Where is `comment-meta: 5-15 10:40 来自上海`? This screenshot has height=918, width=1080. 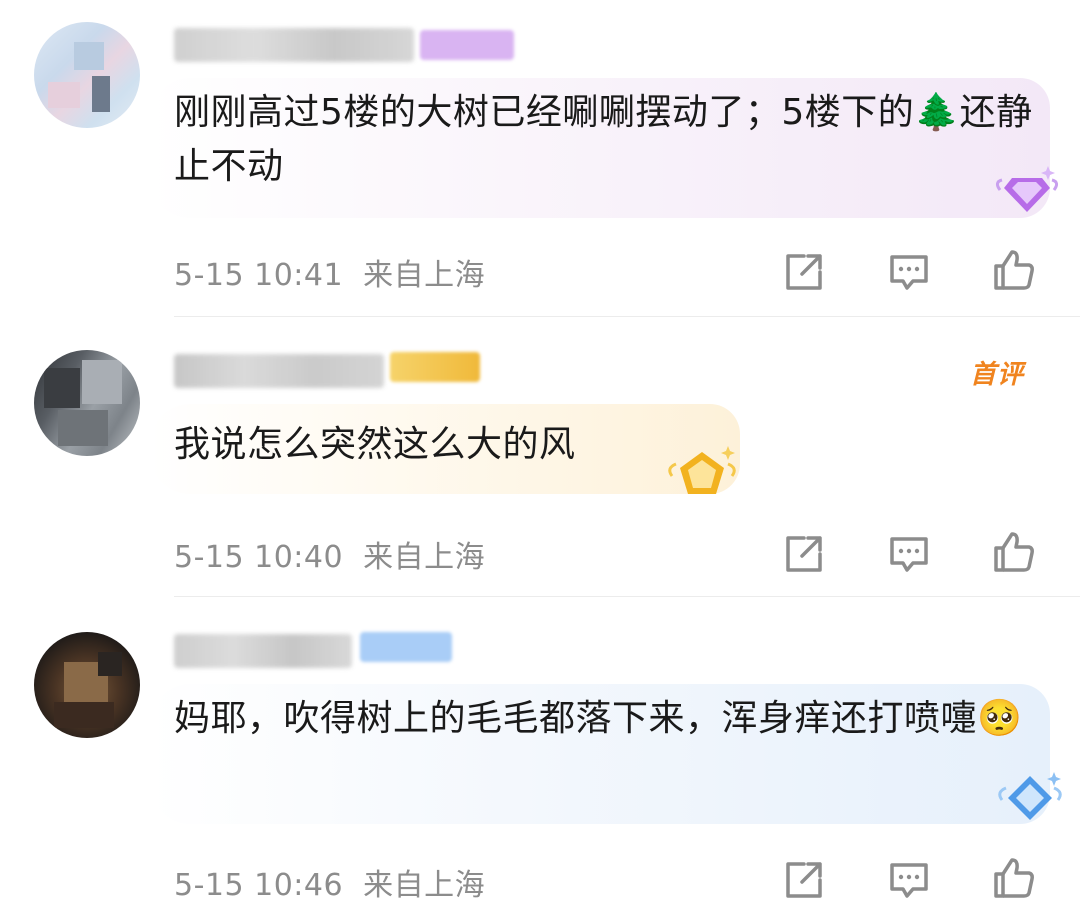
comment-meta: 5-15 10:40 来自上海 is located at coordinates (329, 554).